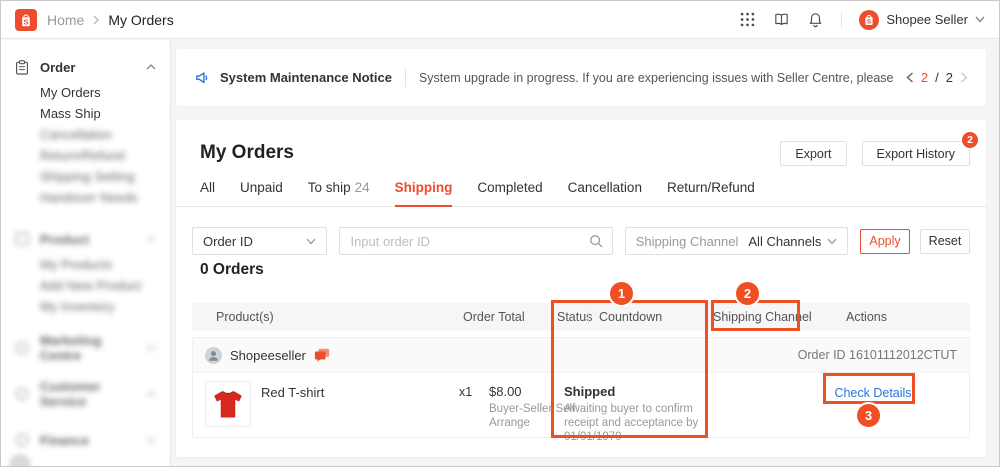 The width and height of the screenshot is (1000, 467). What do you see at coordinates (71, 348) in the screenshot?
I see `sidebar-section-label: Marketing Centre` at bounding box center [71, 348].